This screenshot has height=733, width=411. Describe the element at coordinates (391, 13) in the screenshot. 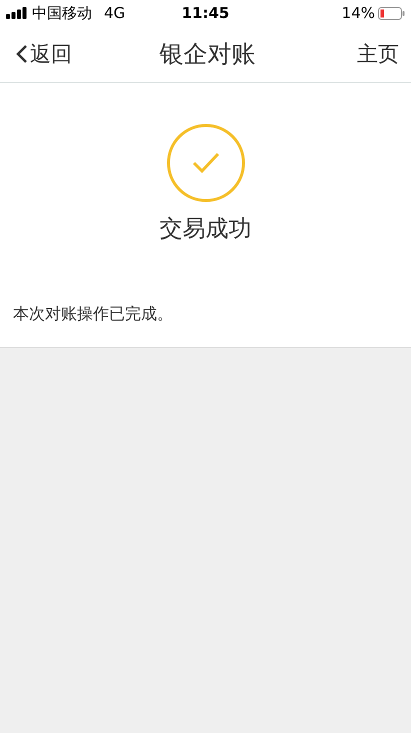

I see `battery-icon` at that location.